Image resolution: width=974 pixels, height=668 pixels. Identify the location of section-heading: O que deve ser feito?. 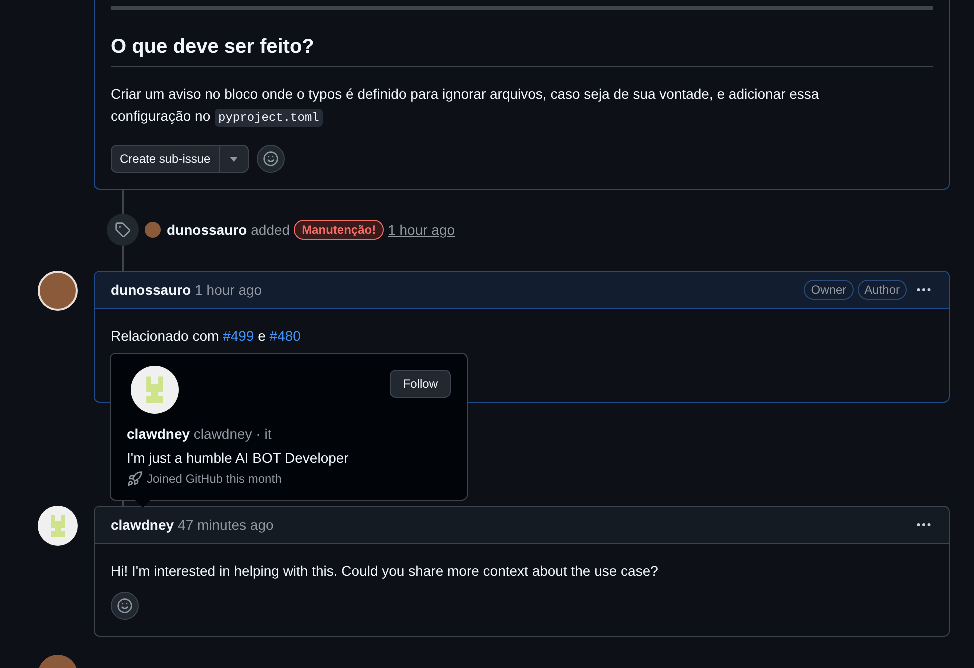
(522, 49).